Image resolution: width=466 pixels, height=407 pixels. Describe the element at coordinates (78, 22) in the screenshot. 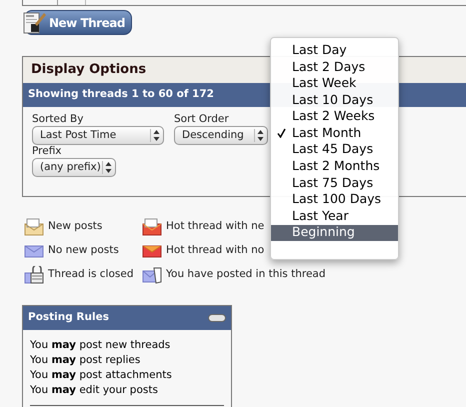

I see `new-thread-button: New Thread` at that location.